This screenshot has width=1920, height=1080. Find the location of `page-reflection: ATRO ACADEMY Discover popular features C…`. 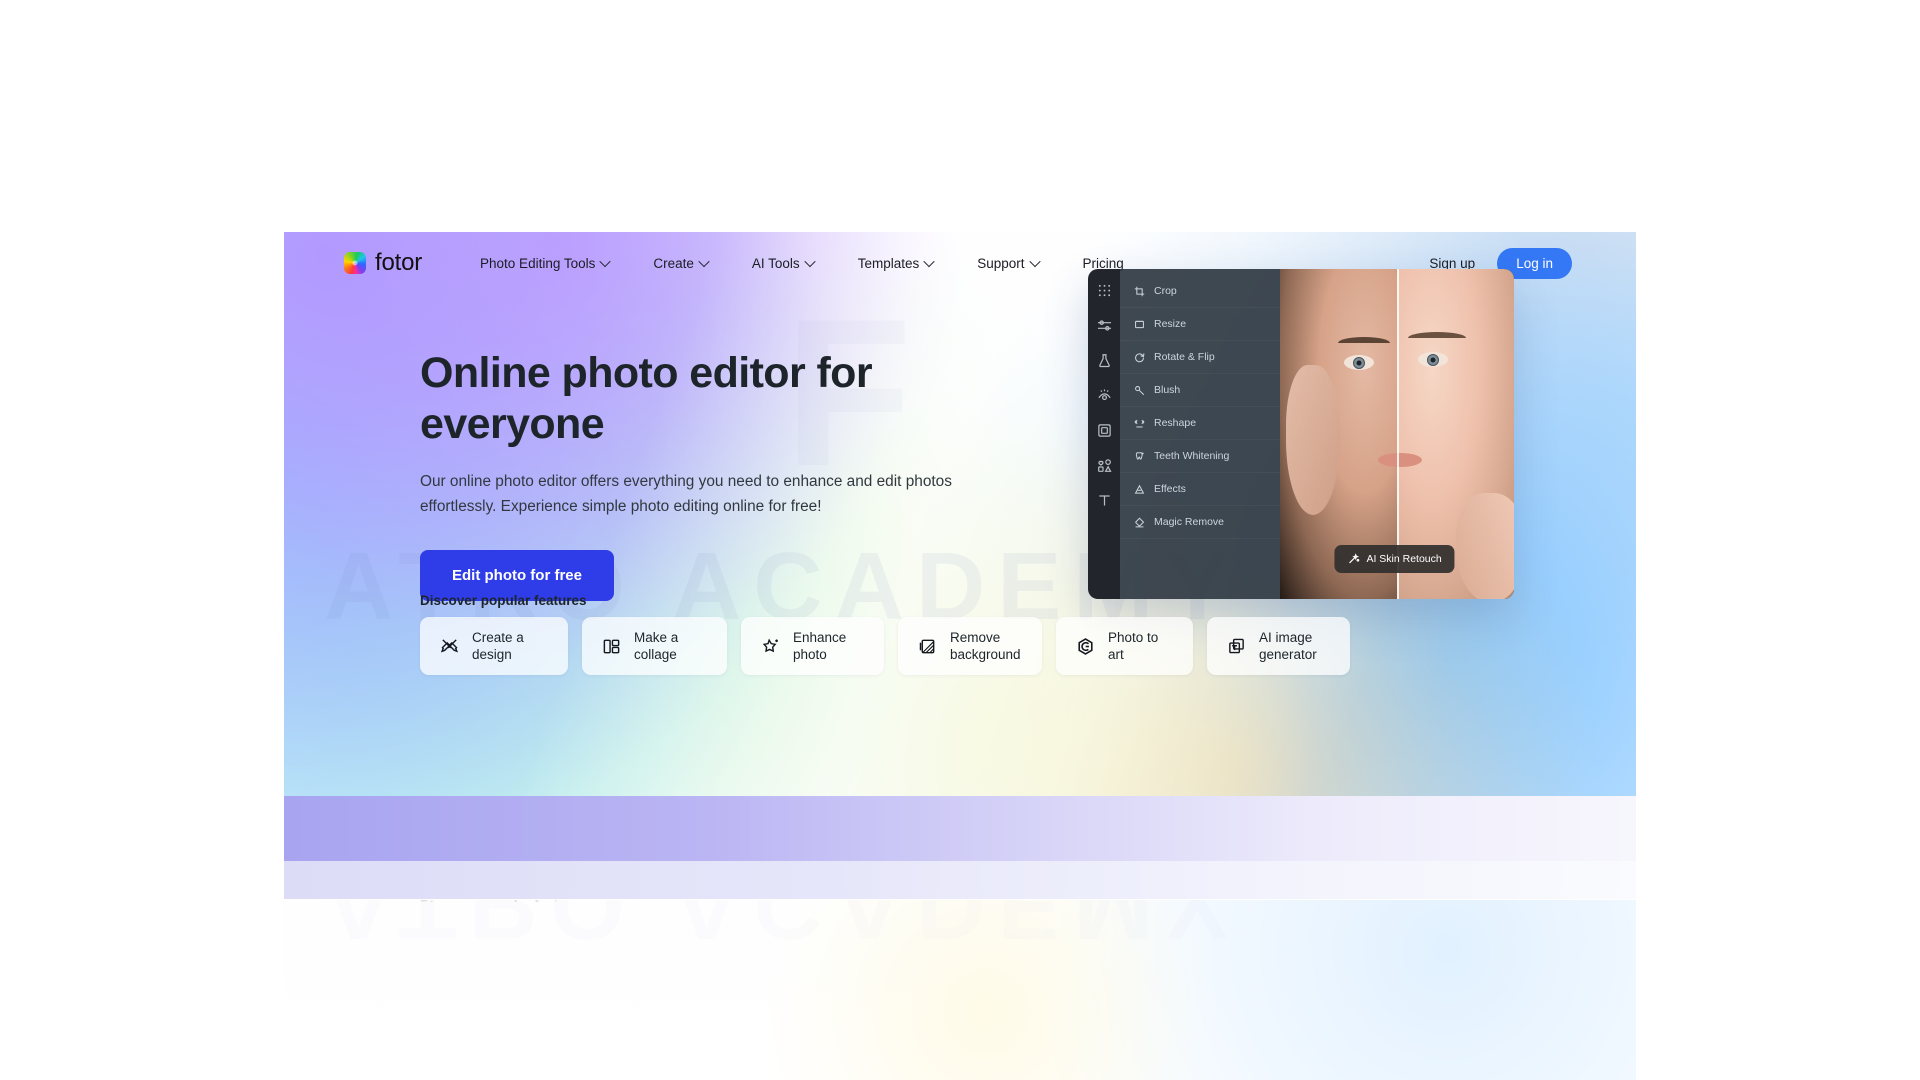

page-reflection: ATRO ACADEMY Discover popular features C… is located at coordinates (960, 990).